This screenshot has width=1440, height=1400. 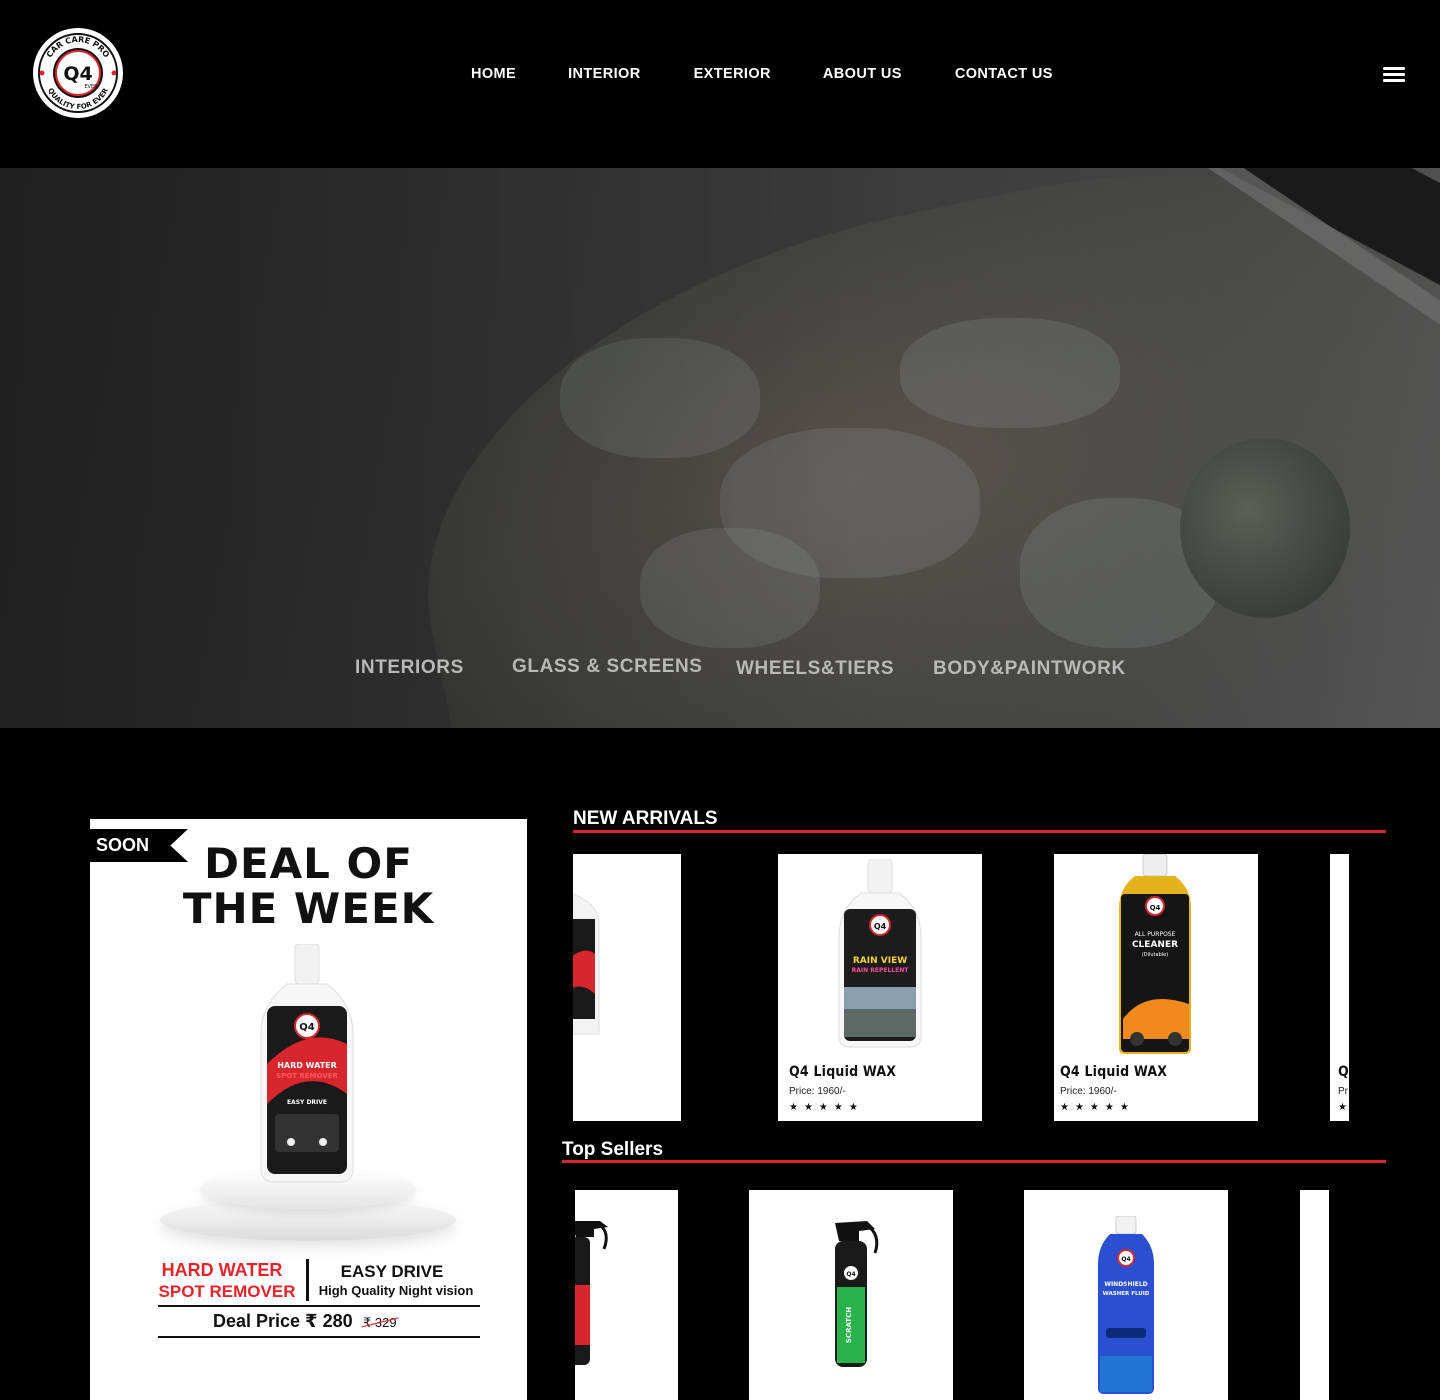 What do you see at coordinates (1314, 1295) in the screenshot?
I see `top-seller-card-partial-right` at bounding box center [1314, 1295].